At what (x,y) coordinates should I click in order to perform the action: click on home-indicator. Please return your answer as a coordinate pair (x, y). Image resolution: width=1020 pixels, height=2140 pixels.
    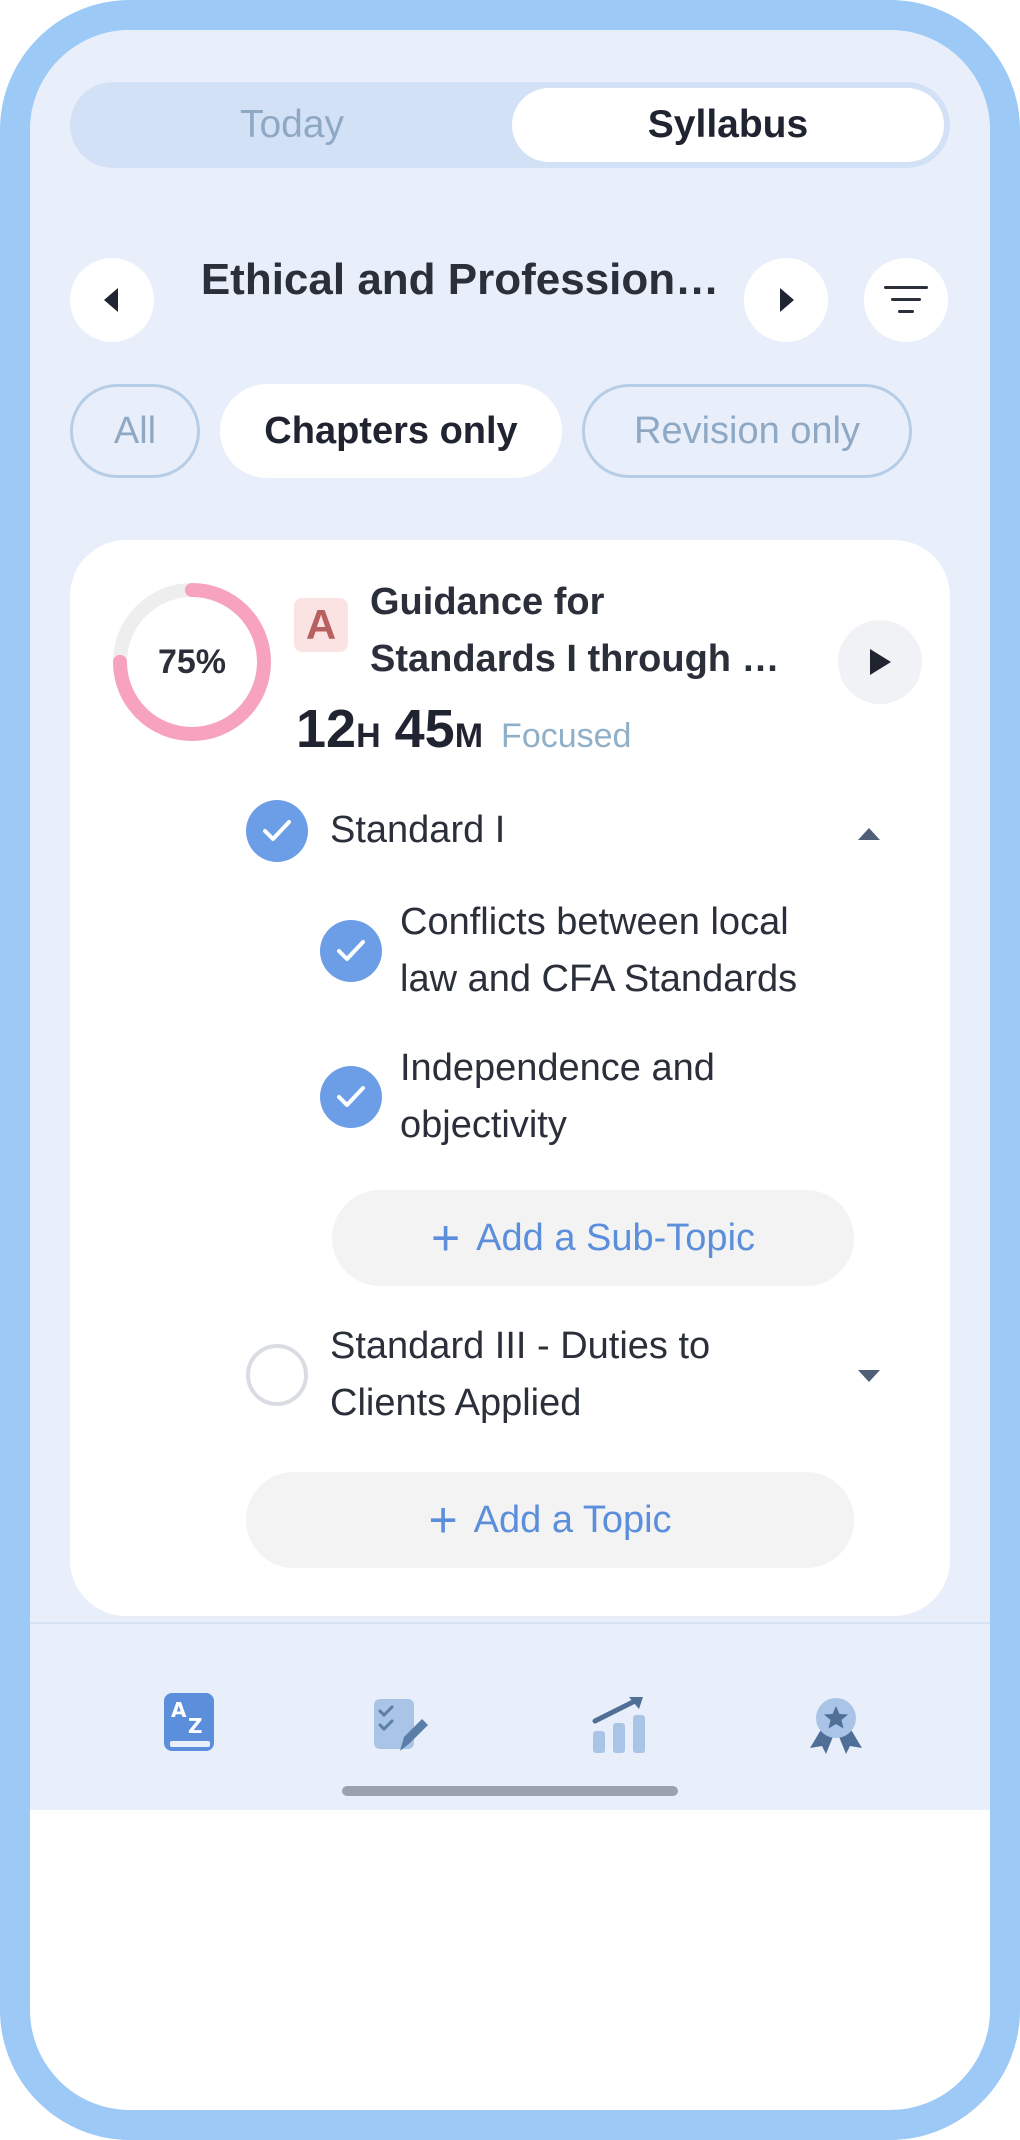
    Looking at the image, I should click on (510, 1791).